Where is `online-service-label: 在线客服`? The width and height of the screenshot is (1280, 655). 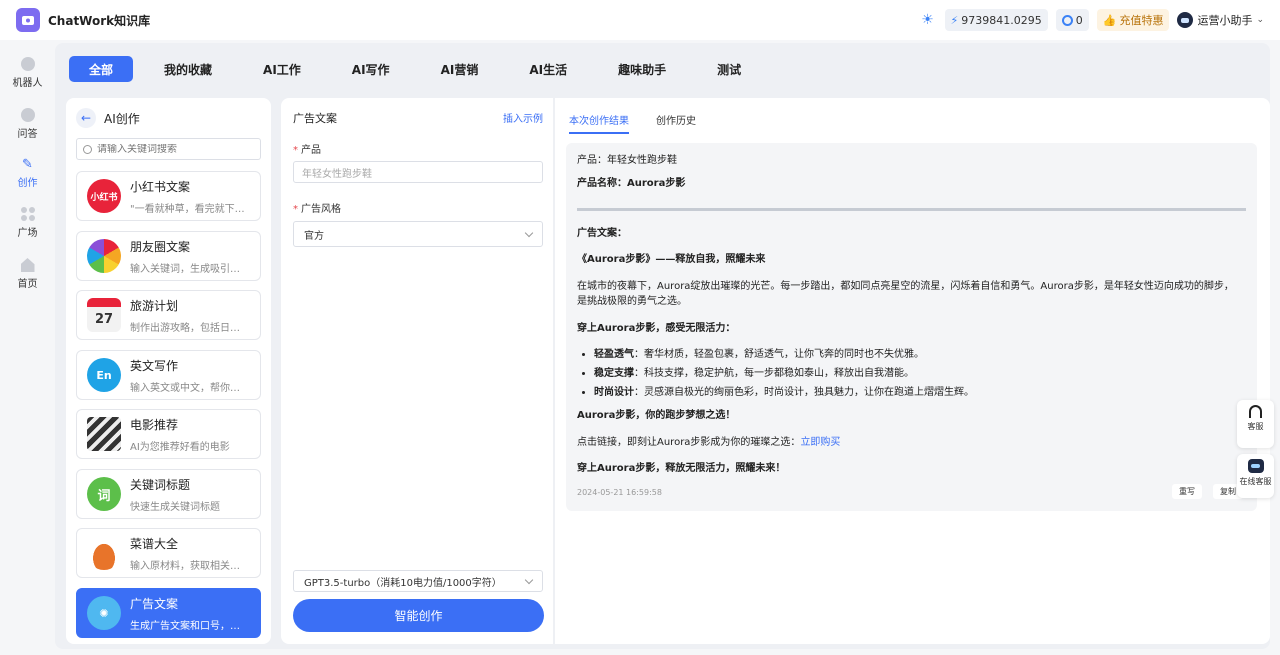 online-service-label: 在线客服 is located at coordinates (1255, 481).